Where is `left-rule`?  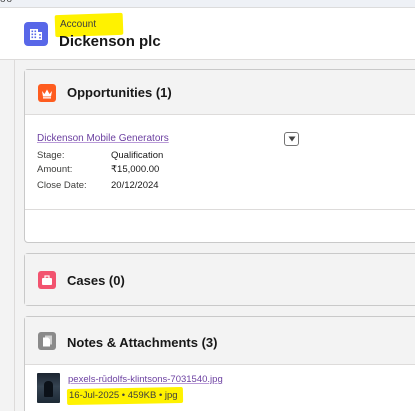
left-rule is located at coordinates (14, 235).